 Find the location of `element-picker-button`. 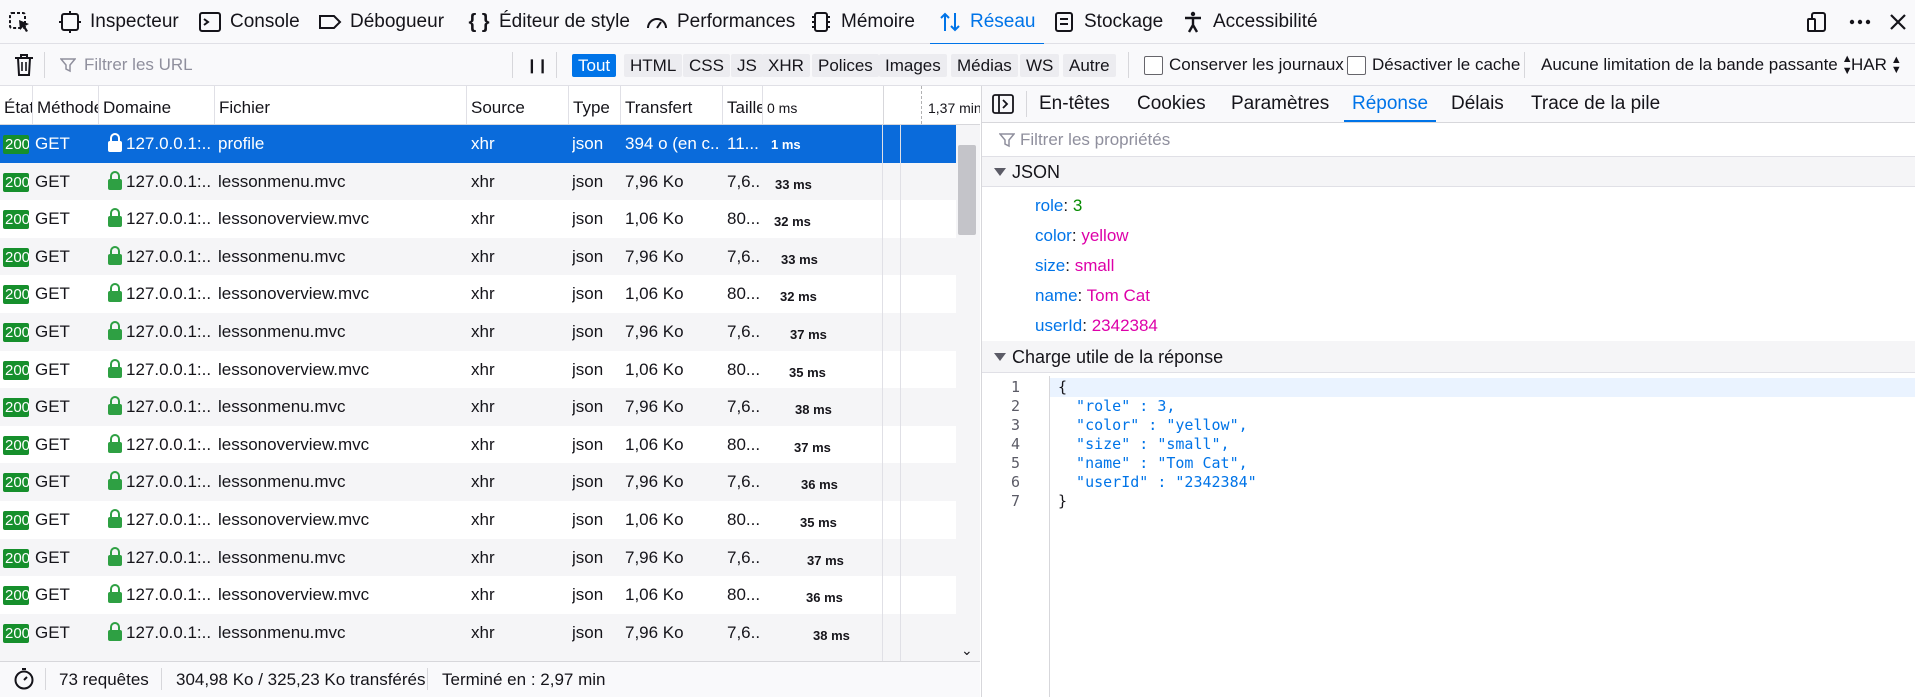

element-picker-button is located at coordinates (20, 22).